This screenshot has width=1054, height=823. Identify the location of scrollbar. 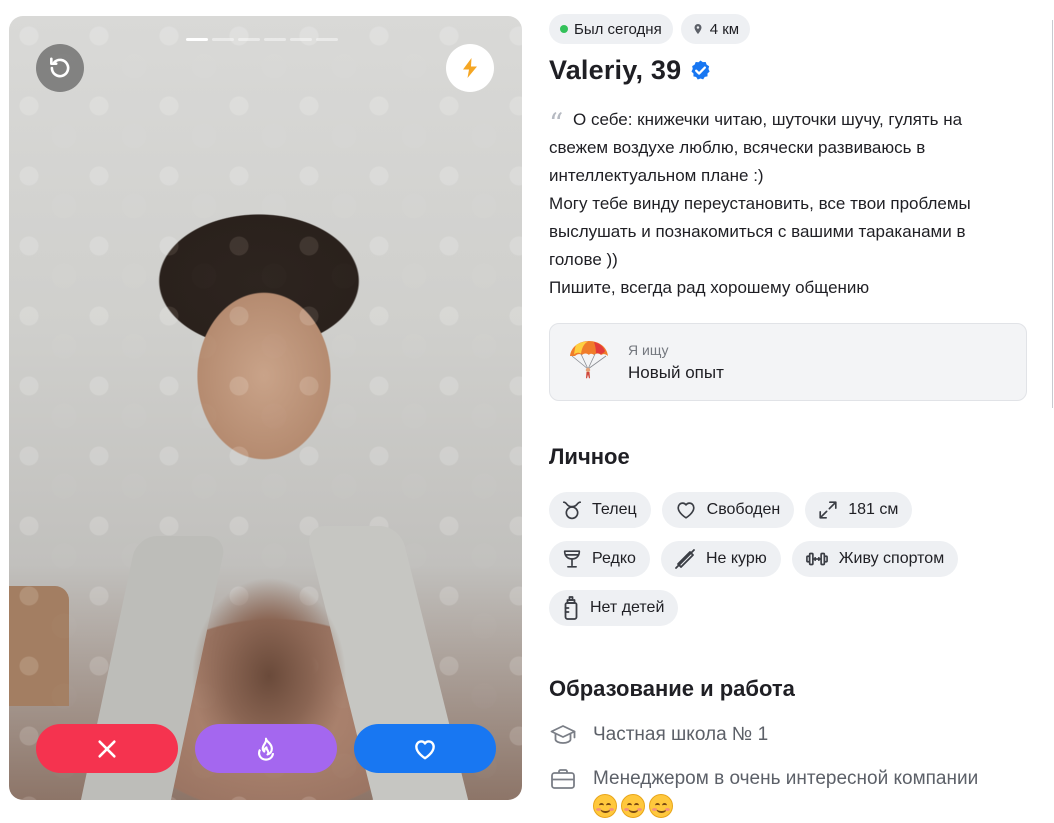
(1052, 214).